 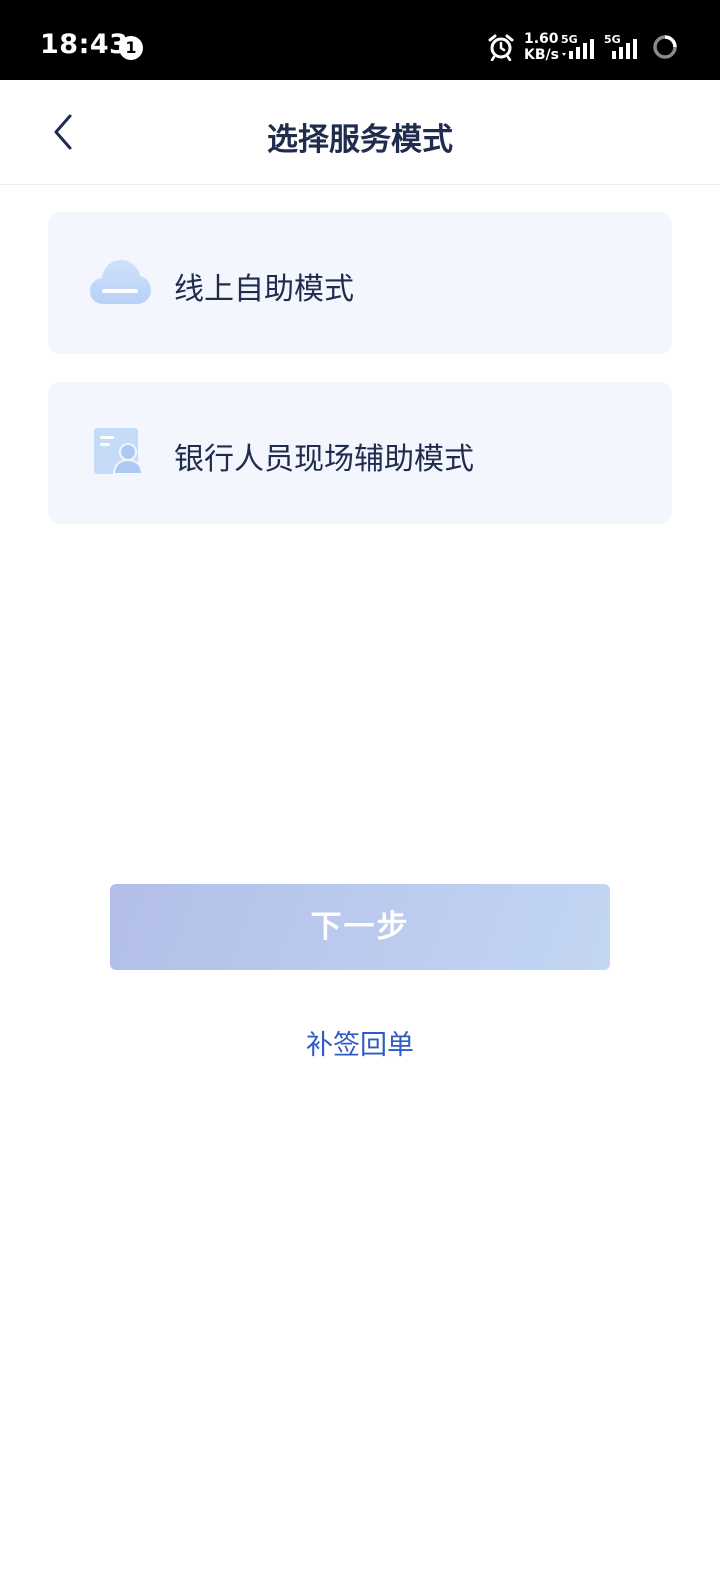 I want to click on loading-ring-icon, so click(x=665, y=47).